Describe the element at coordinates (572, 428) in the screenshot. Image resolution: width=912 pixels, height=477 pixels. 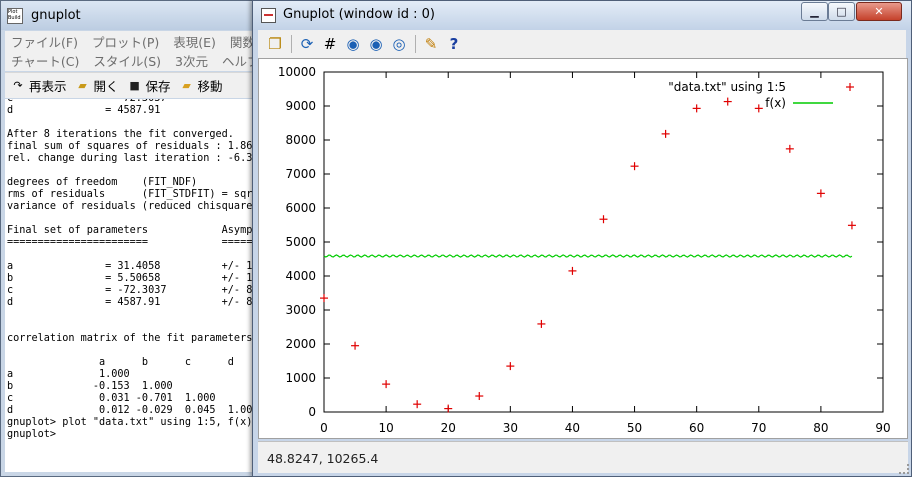
I see `x-tick-label: 40` at that location.